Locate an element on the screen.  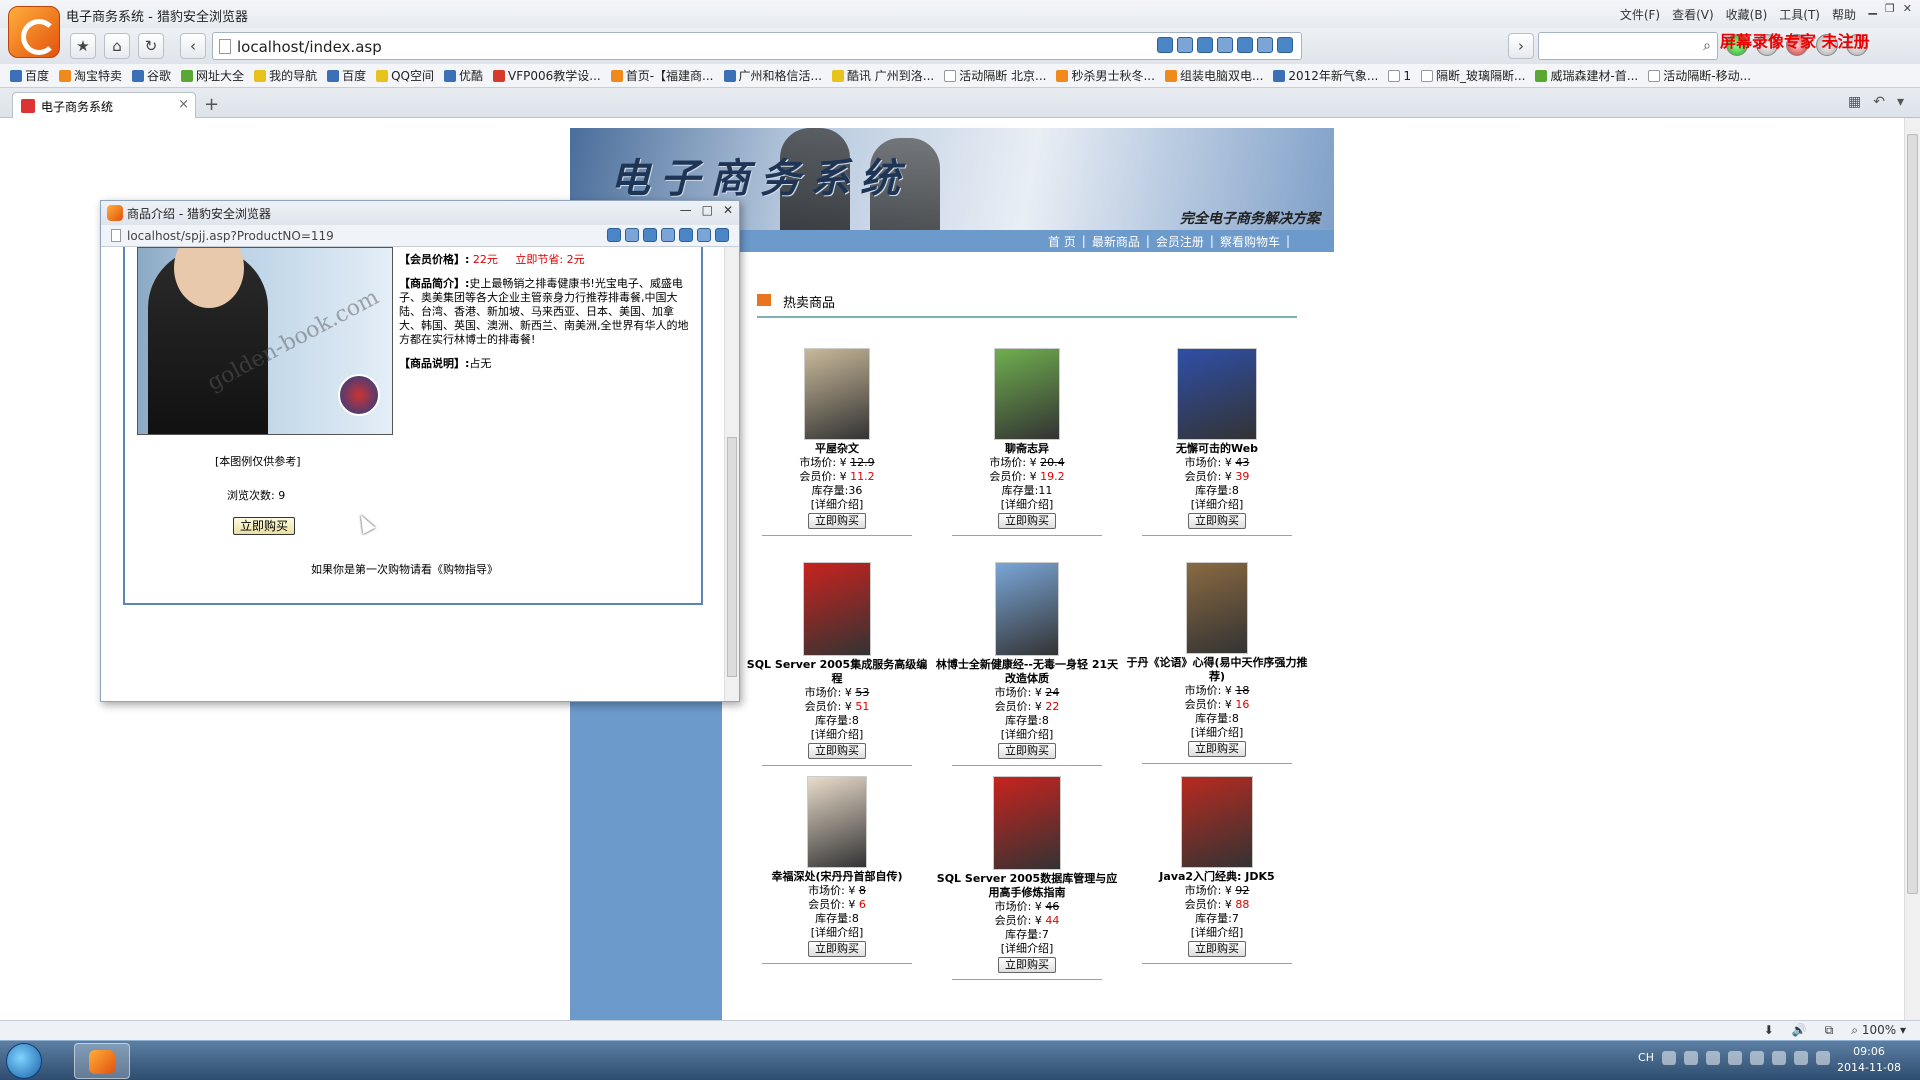
product-name: 平屋杂文 is located at coordinates (837, 449).